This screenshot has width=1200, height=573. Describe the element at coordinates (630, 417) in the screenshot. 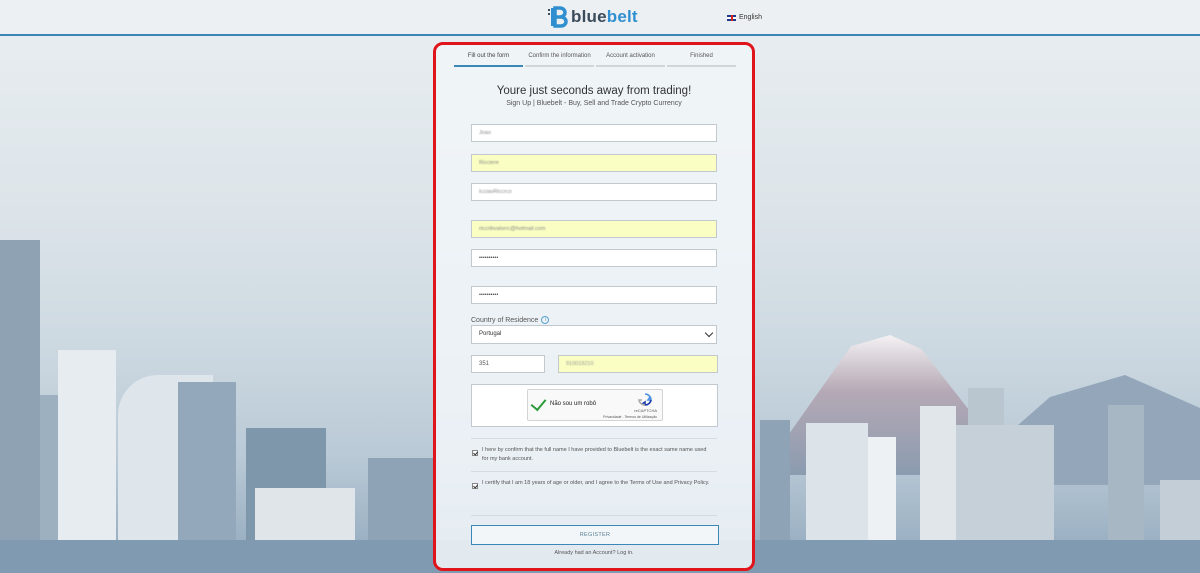

I see `recaptcha-terms: Privacidade - Termos de Utilização` at that location.